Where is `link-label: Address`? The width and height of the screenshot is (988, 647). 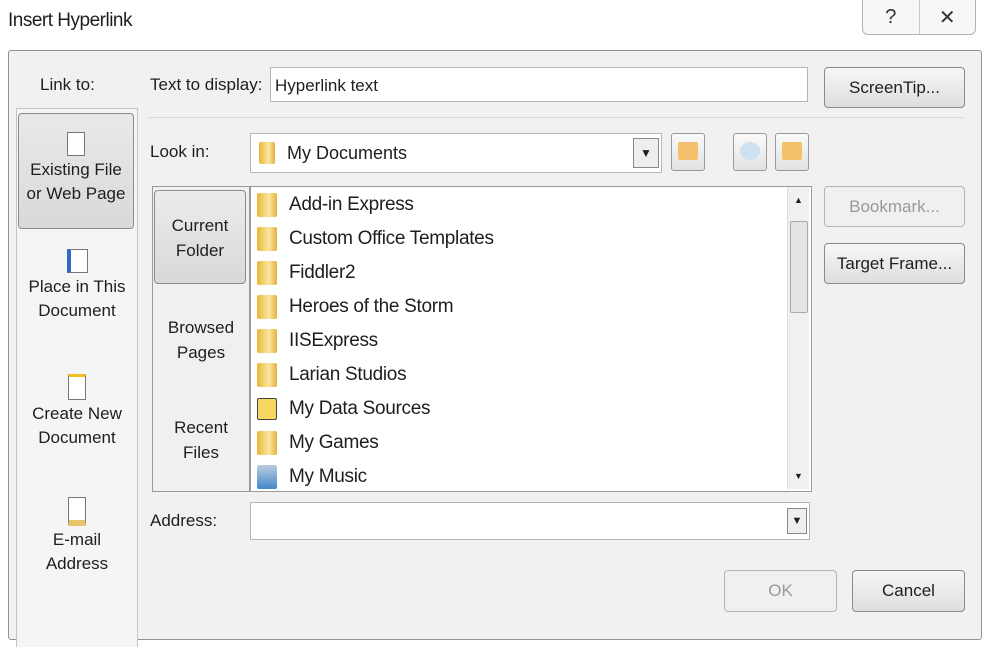 link-label: Address is located at coordinates (77, 563).